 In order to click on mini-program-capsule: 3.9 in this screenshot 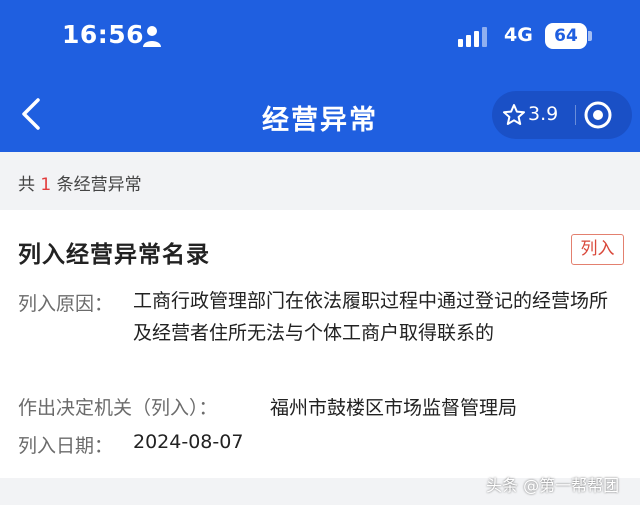, I will do `click(562, 115)`.